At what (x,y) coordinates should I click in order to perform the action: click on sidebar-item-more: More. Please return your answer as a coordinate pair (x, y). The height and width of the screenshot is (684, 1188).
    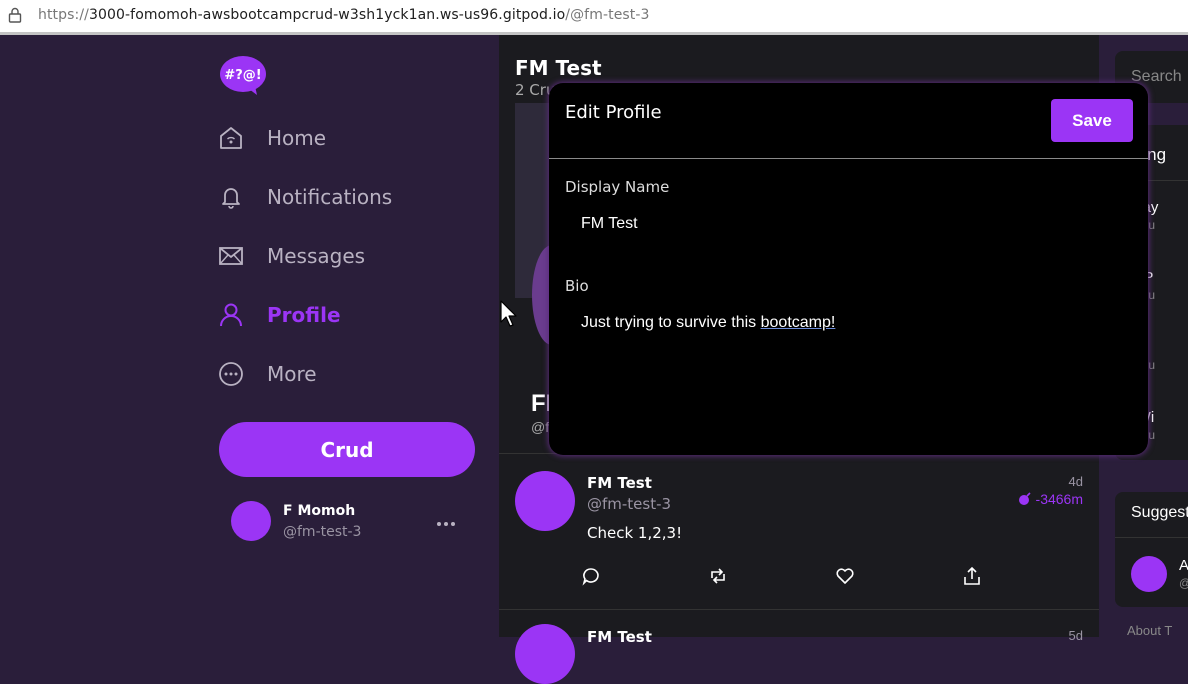
    Looking at the image, I should click on (267, 374).